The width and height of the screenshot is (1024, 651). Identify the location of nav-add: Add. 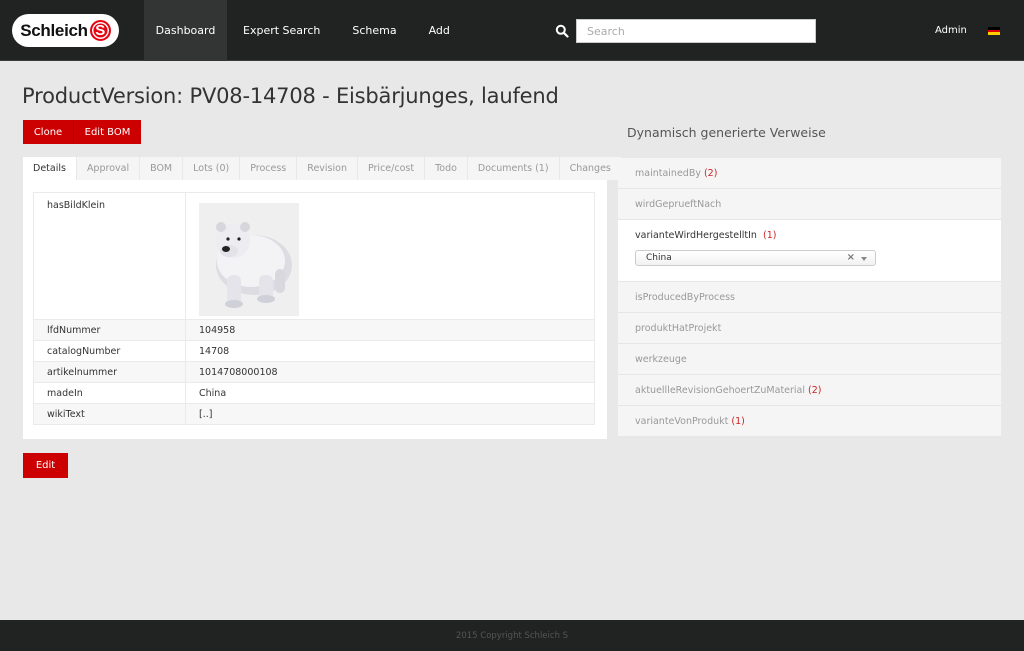
(439, 30).